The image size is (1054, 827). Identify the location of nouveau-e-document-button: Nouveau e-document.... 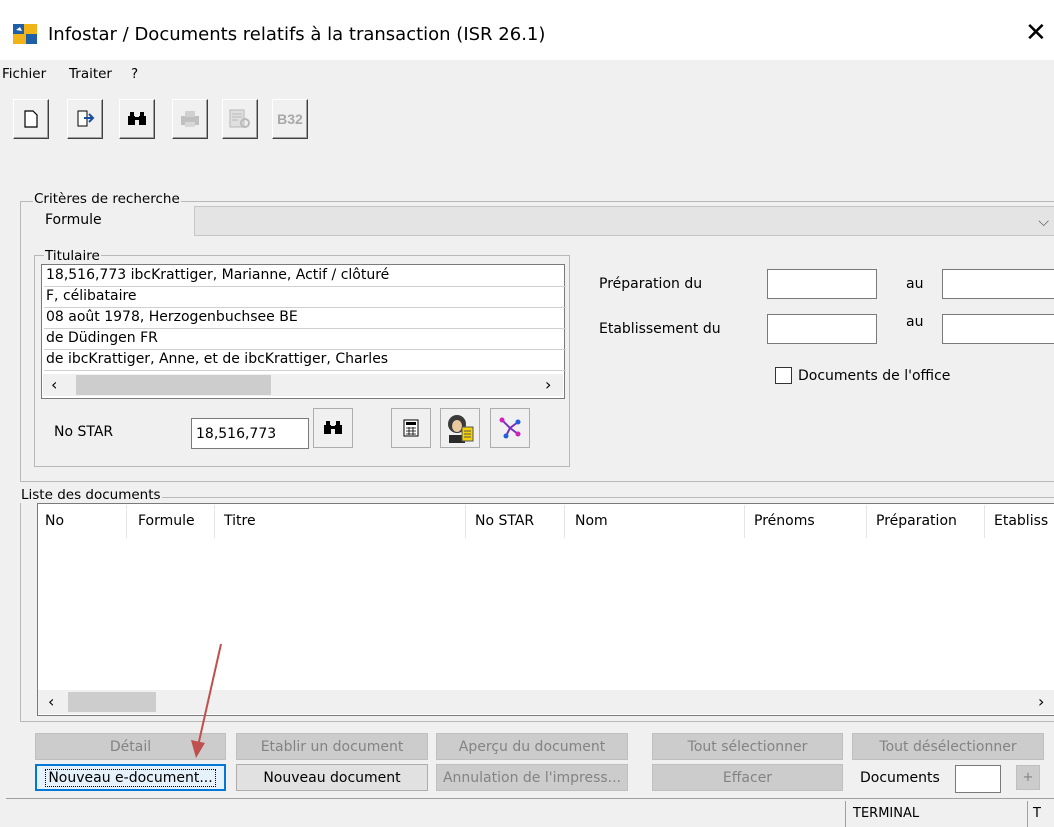
(130, 777).